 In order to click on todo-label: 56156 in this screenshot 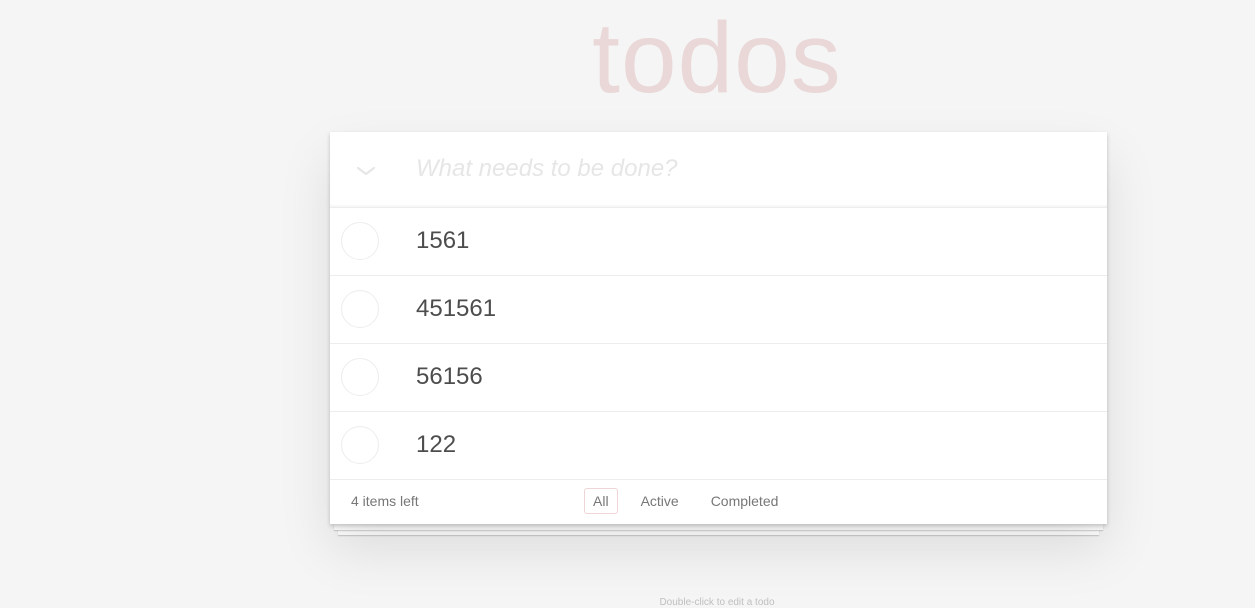, I will do `click(449, 377)`.